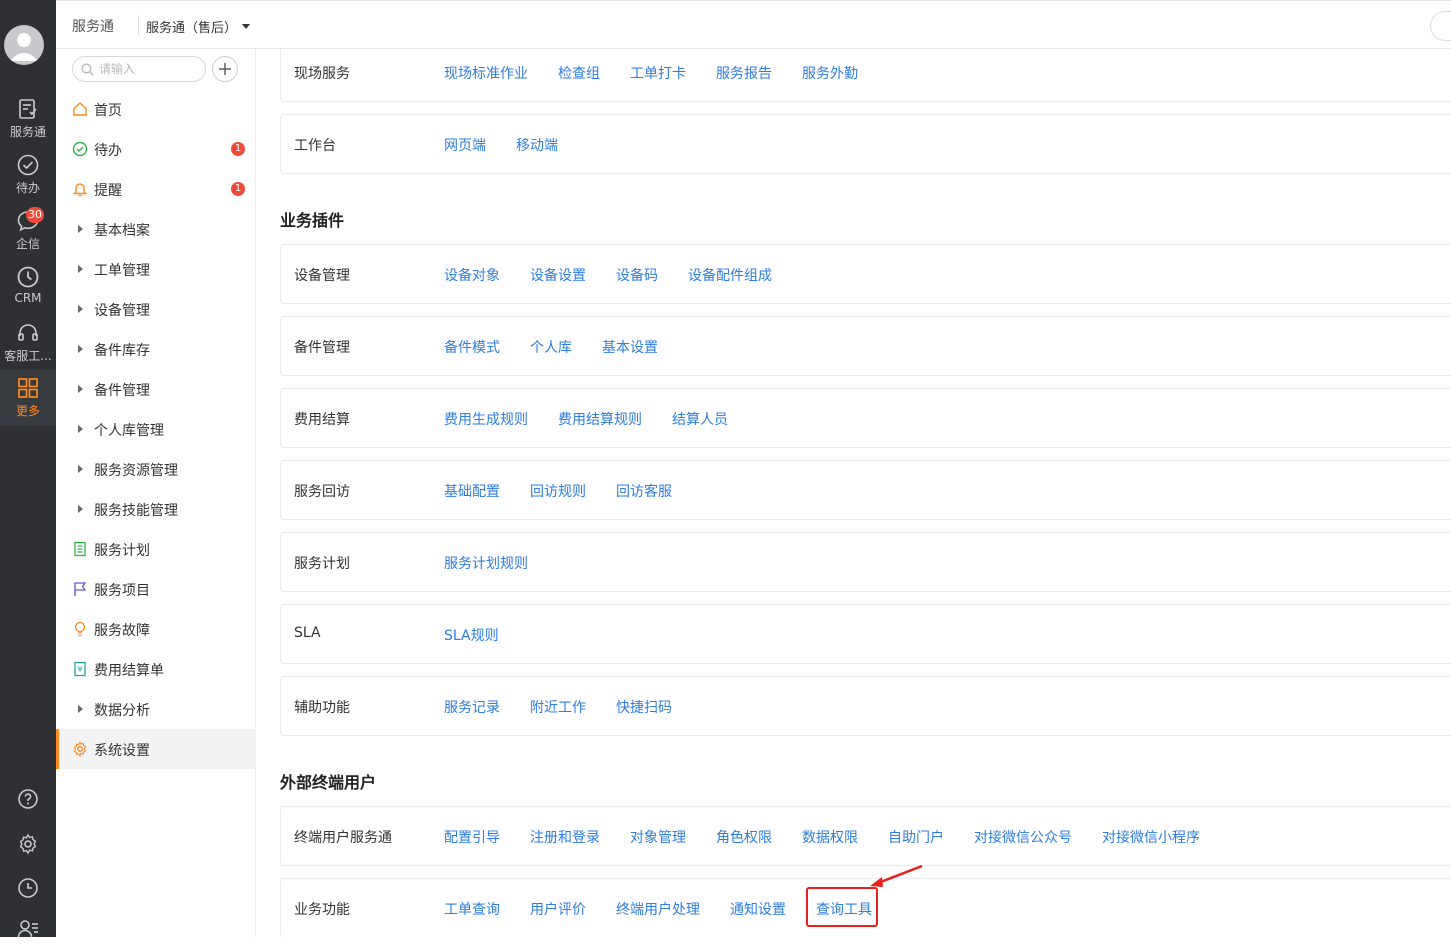  Describe the element at coordinates (156, 149) in the screenshot. I see `sidebar-item-todo: 待办 1` at that location.